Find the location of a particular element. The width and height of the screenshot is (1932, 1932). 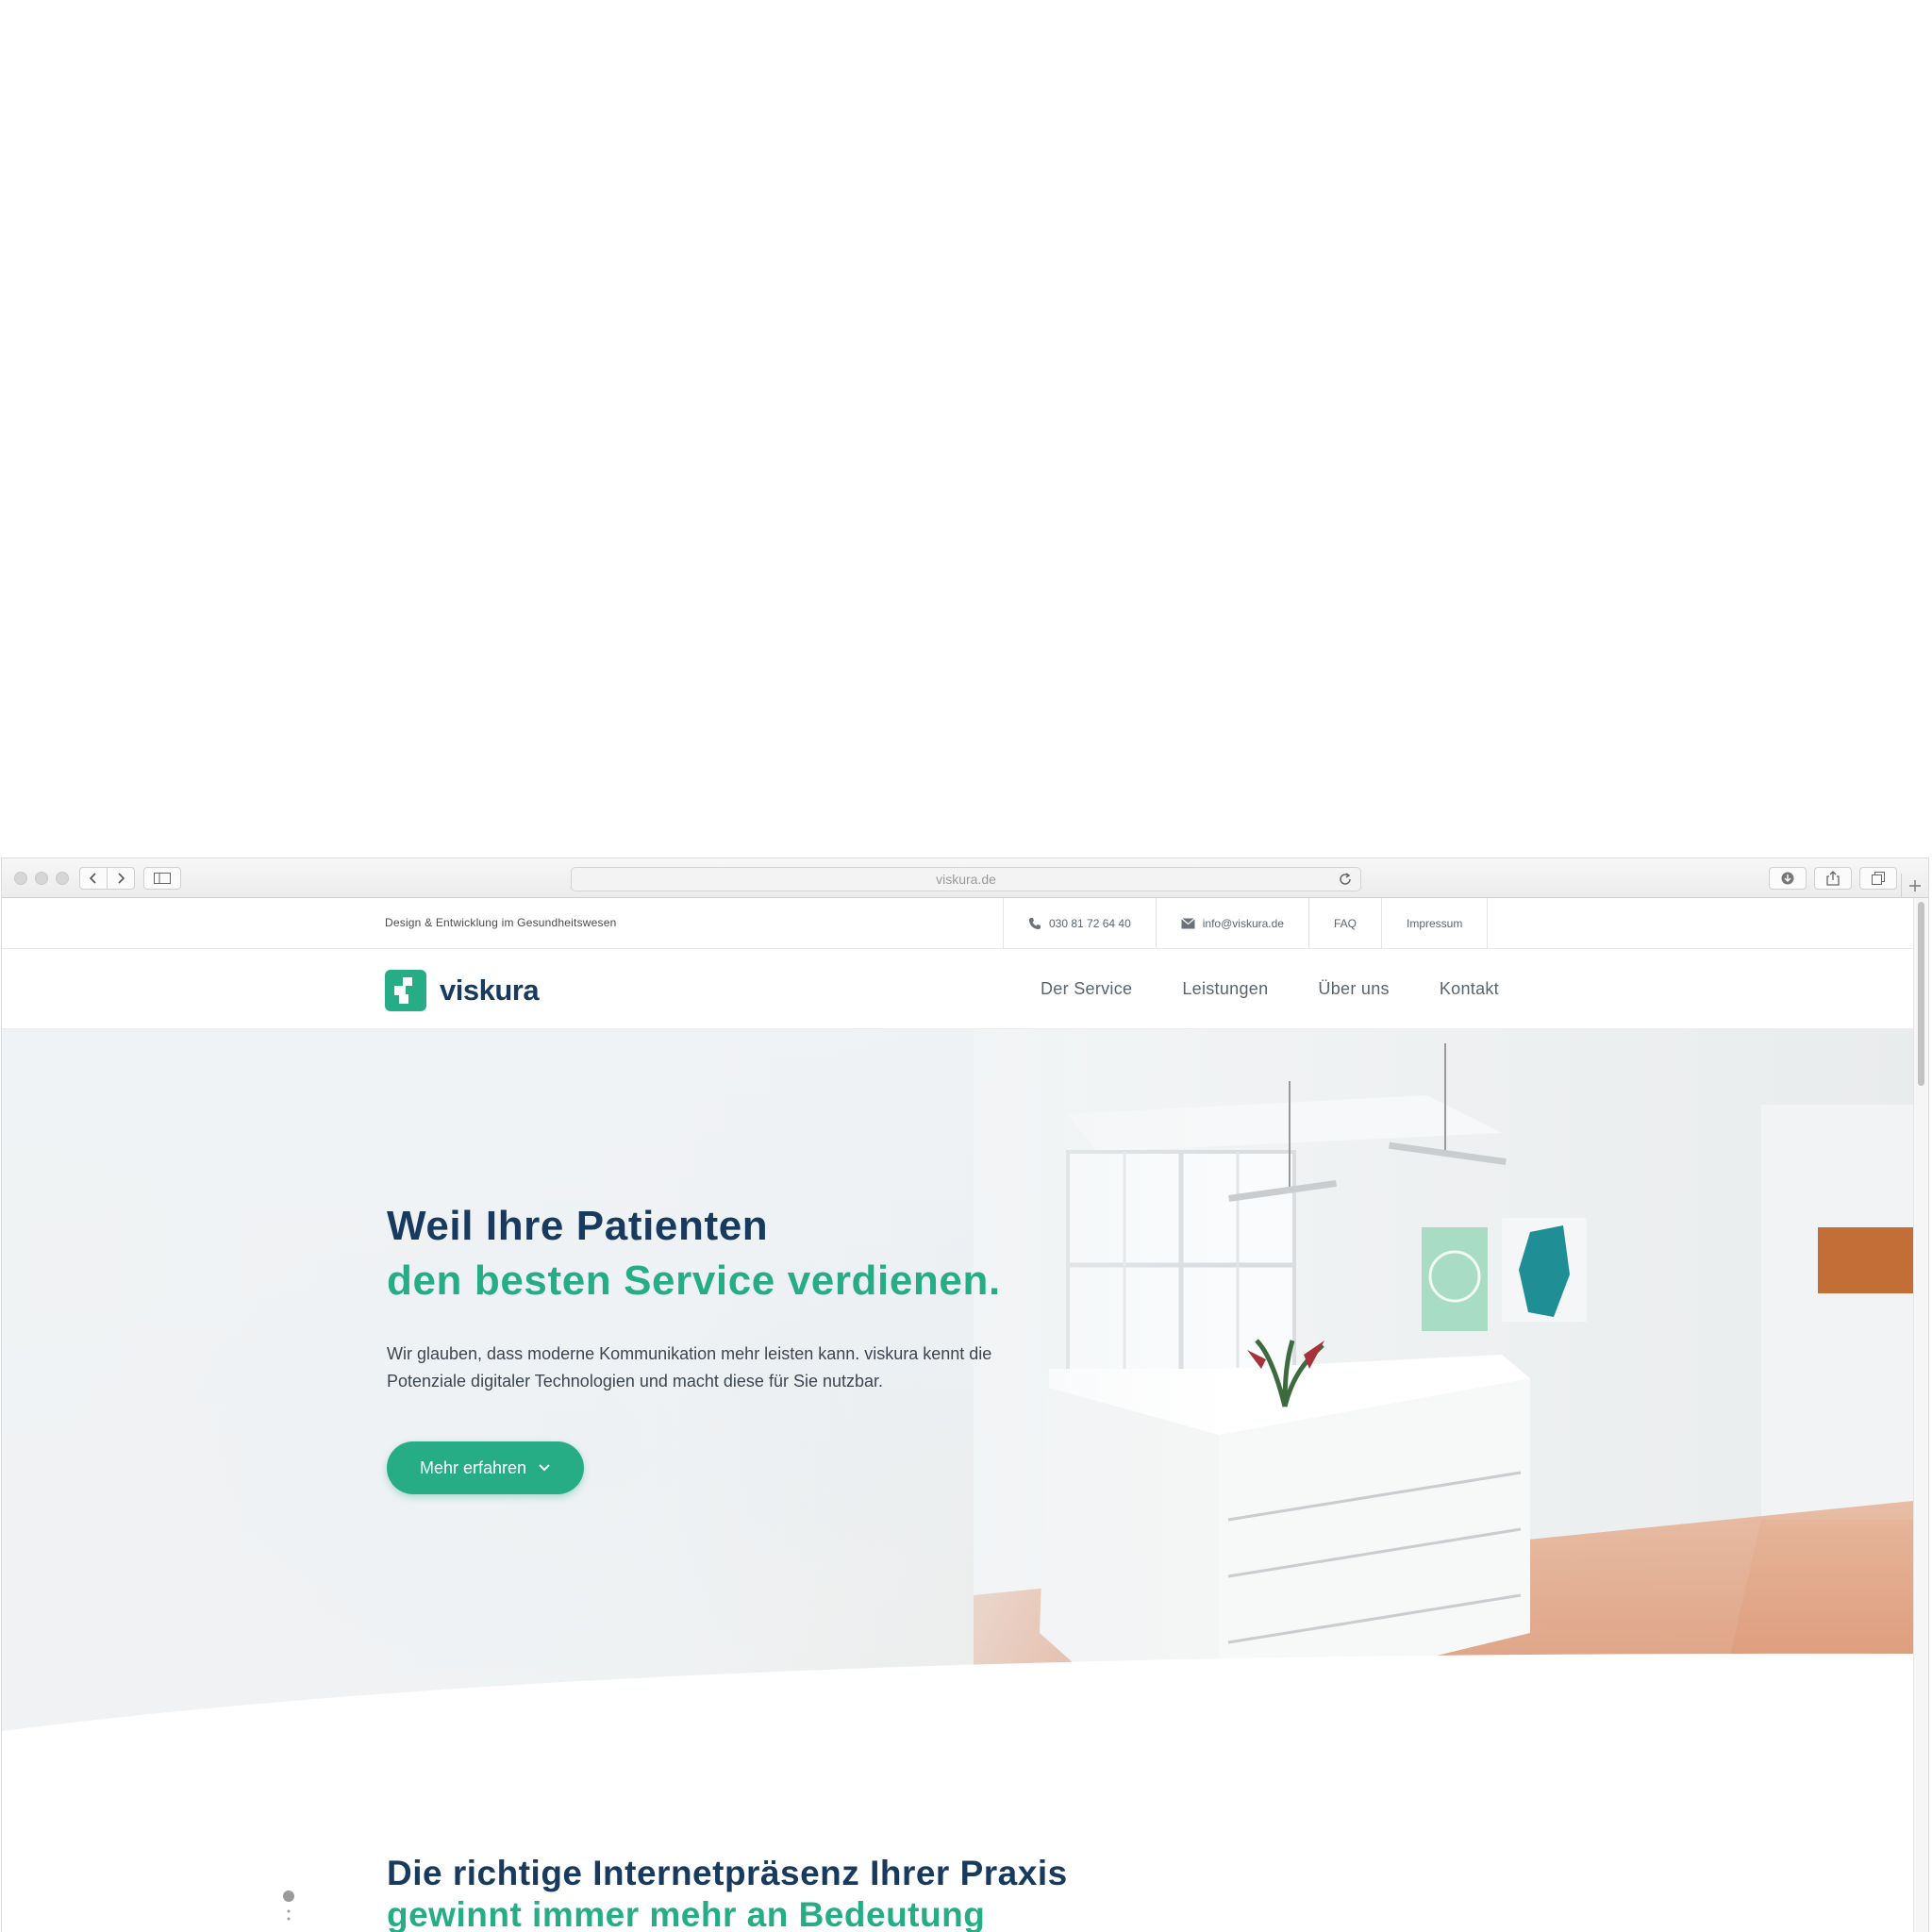

mail-icon is located at coordinates (1187, 922).